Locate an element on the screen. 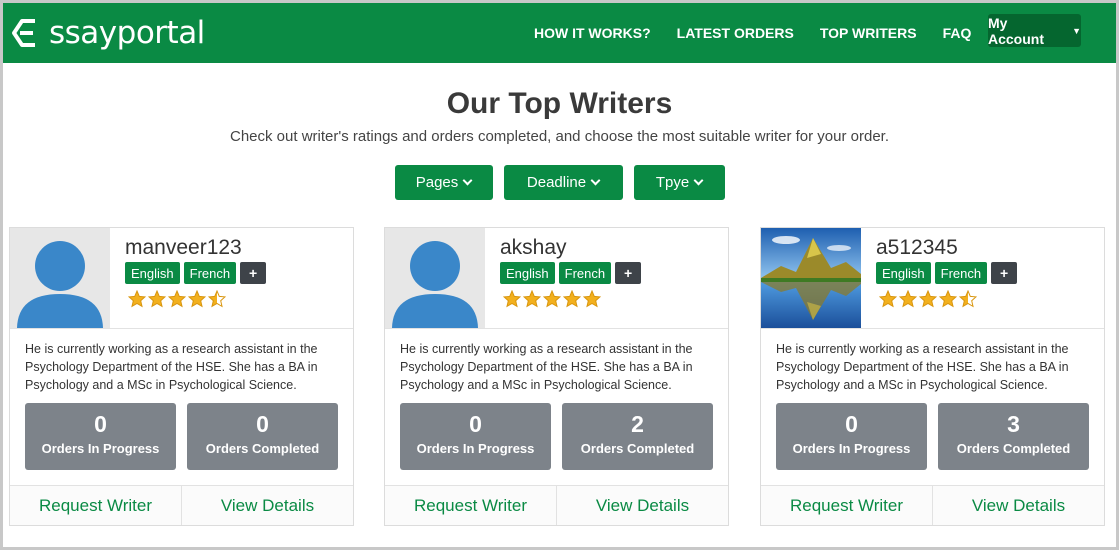 Image resolution: width=1119 pixels, height=550 pixels. orders-completed-box: 0 Orders Completed is located at coordinates (262, 436).